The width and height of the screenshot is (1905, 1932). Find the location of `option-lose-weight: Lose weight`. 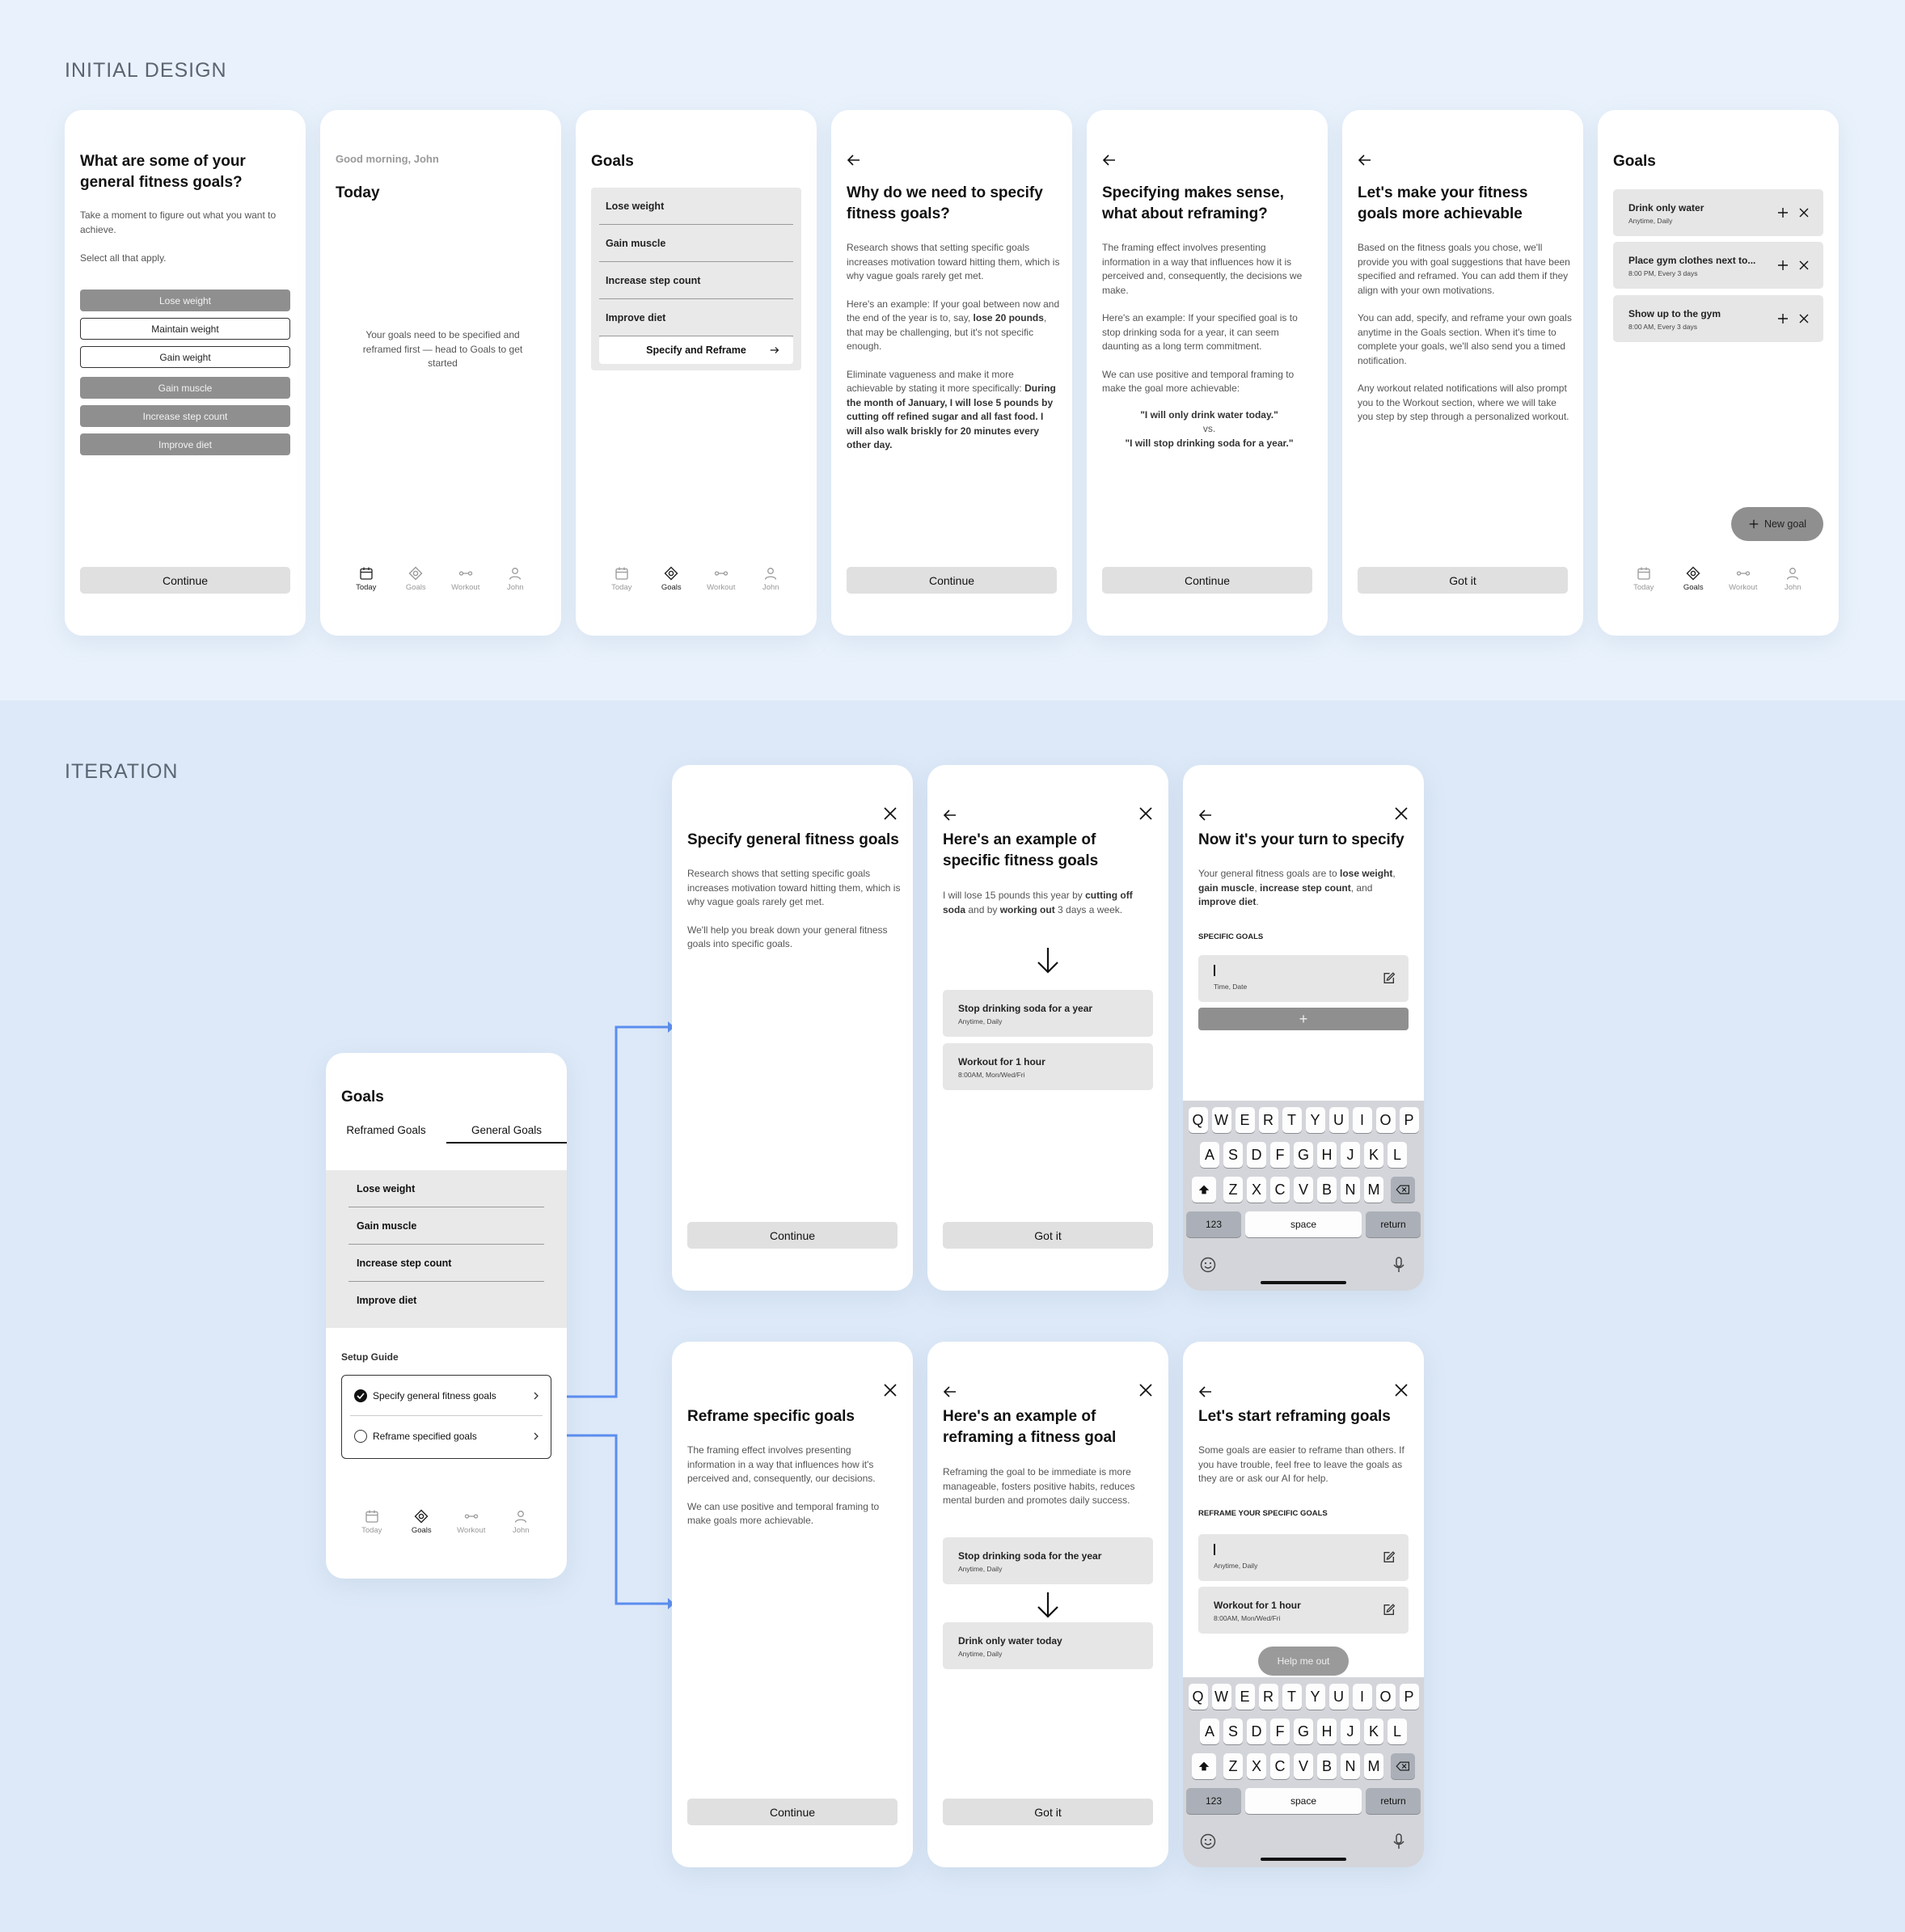

option-lose-weight: Lose weight is located at coordinates (185, 300).